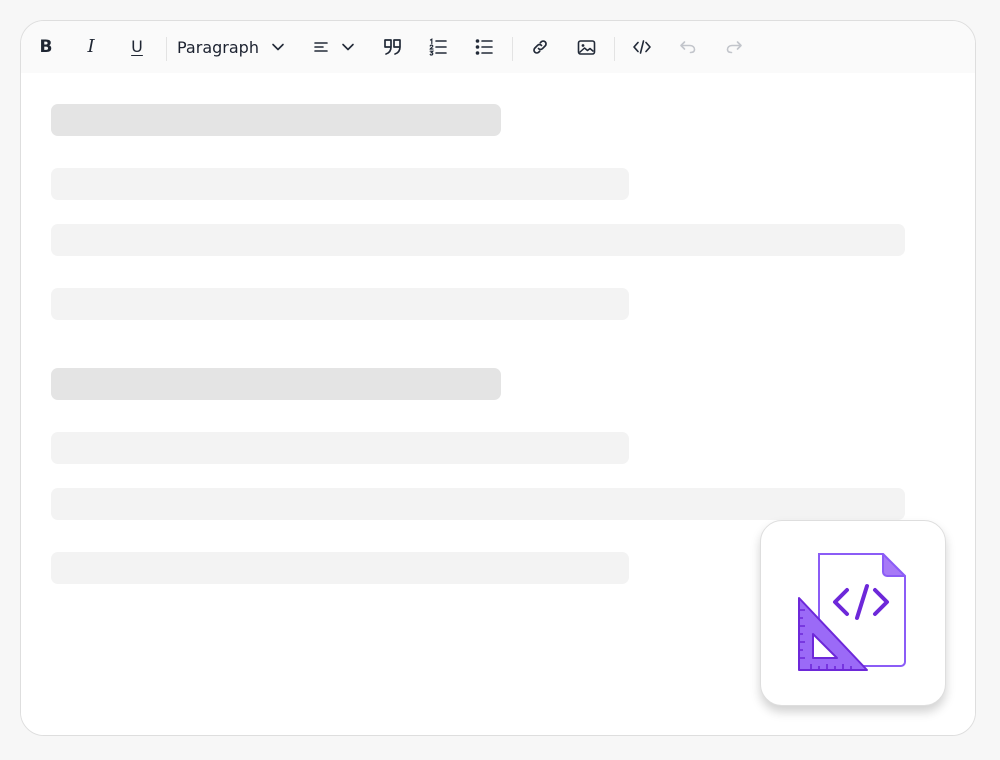 The image size is (1000, 760). I want to click on bullet-list-icon, so click(484, 47).